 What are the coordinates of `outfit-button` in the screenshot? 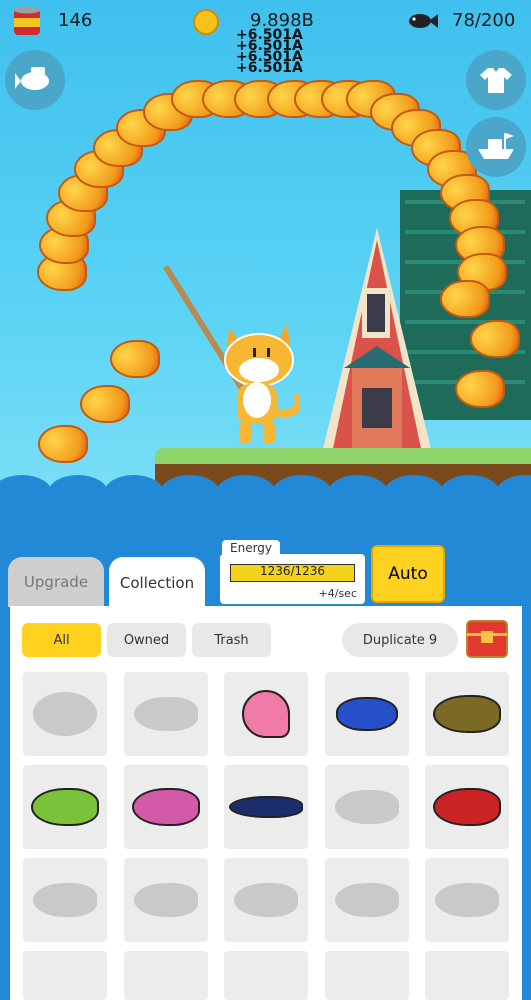 It's located at (496, 80).